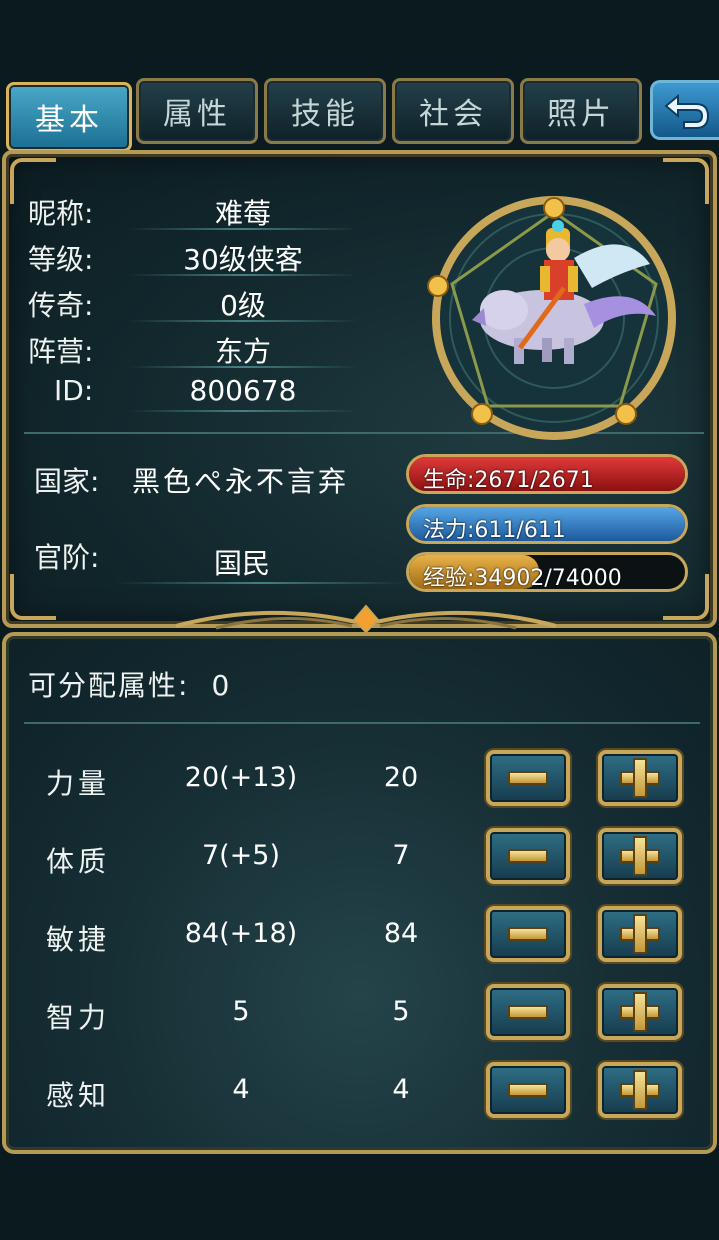 The height and width of the screenshot is (1240, 719). What do you see at coordinates (453, 111) in the screenshot?
I see `tab-social: 社会` at bounding box center [453, 111].